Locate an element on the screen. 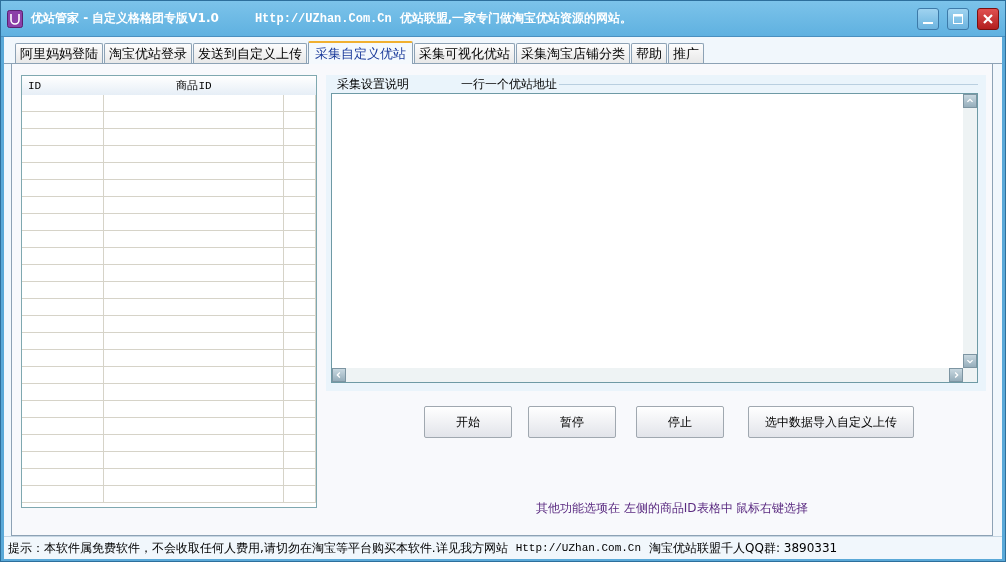  group-legend: 采集设置说明 is located at coordinates (396, 84).